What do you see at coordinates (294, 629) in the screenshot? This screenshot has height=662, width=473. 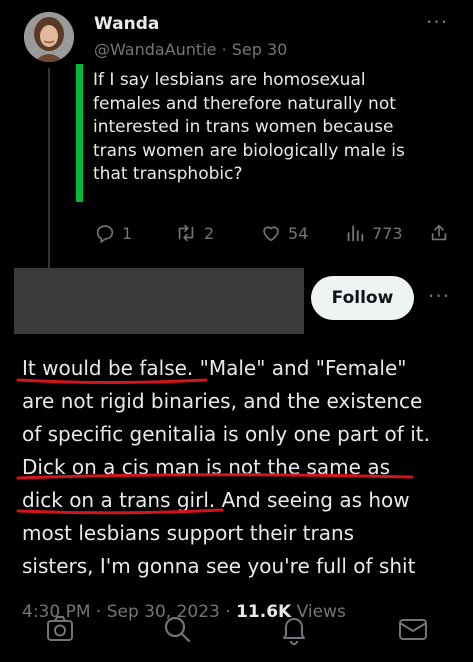 I see `bell-icon` at bounding box center [294, 629].